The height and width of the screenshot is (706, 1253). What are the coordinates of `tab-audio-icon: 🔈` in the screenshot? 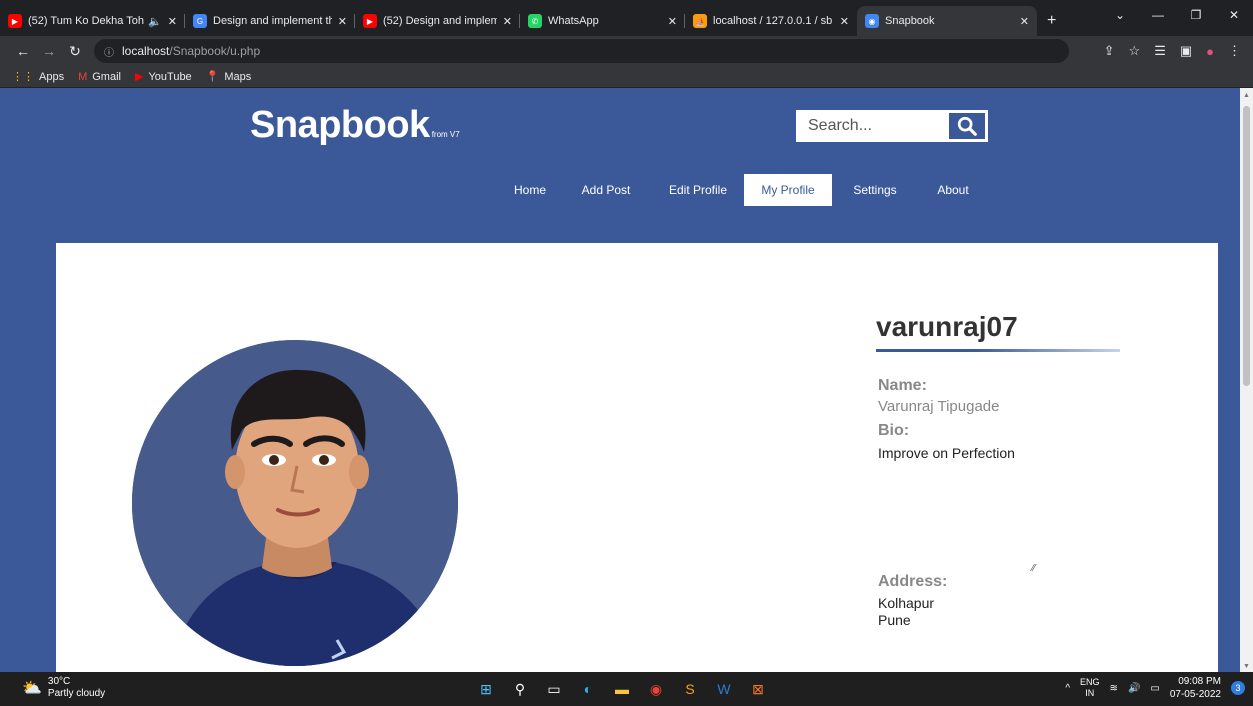 It's located at (155, 21).